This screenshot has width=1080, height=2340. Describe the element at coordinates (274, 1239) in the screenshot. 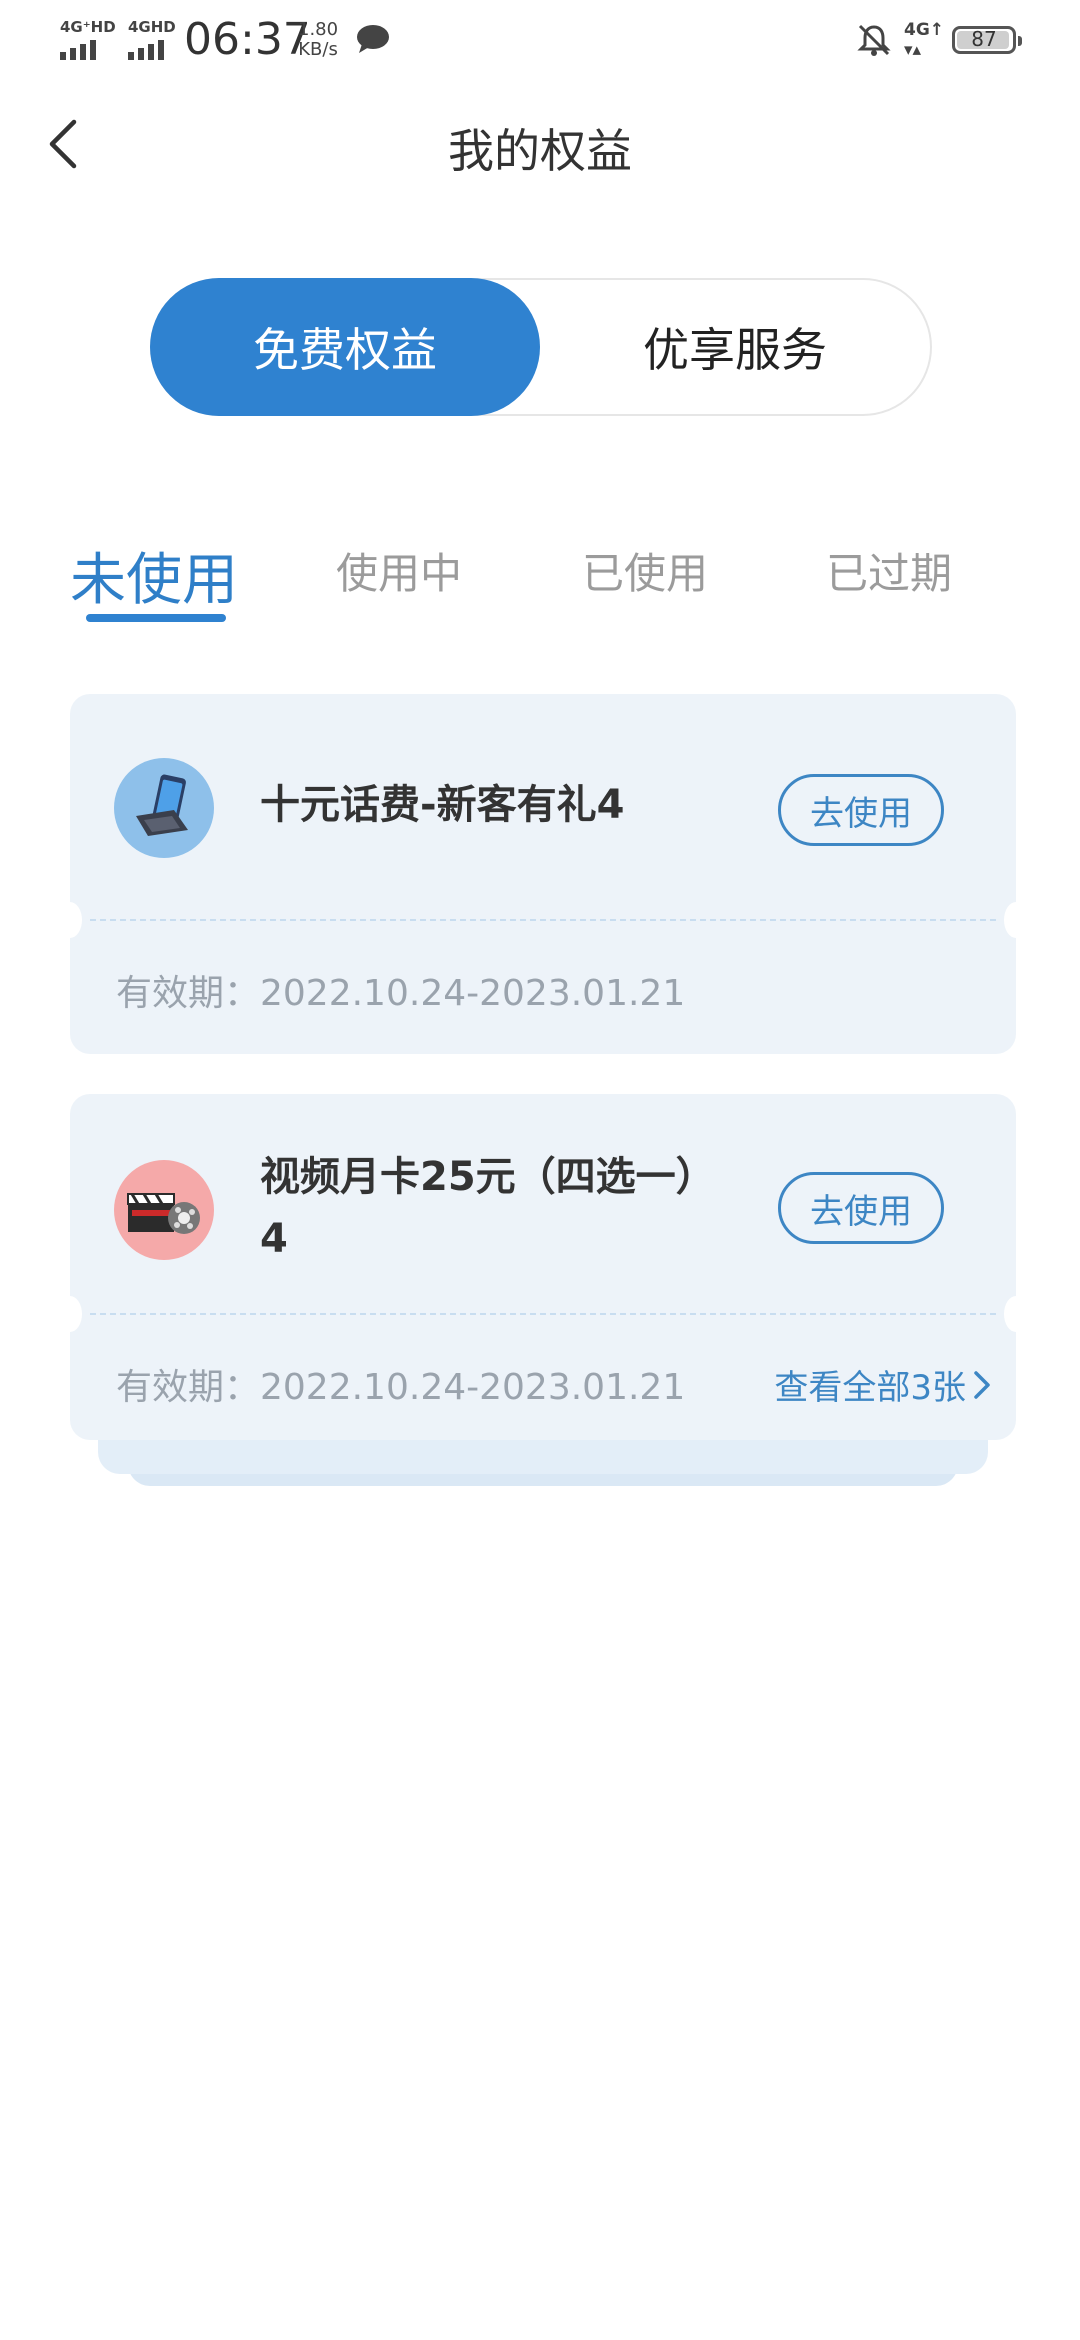

I see `card-title-line2: 4` at that location.